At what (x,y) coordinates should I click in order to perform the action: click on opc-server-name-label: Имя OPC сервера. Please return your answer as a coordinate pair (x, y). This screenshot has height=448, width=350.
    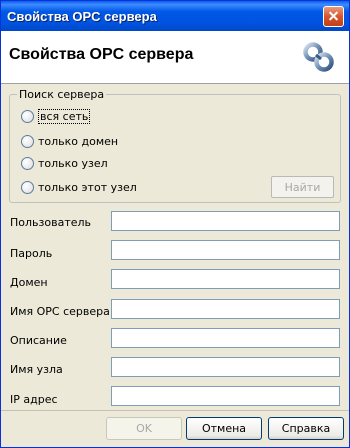
    Looking at the image, I should click on (60, 311).